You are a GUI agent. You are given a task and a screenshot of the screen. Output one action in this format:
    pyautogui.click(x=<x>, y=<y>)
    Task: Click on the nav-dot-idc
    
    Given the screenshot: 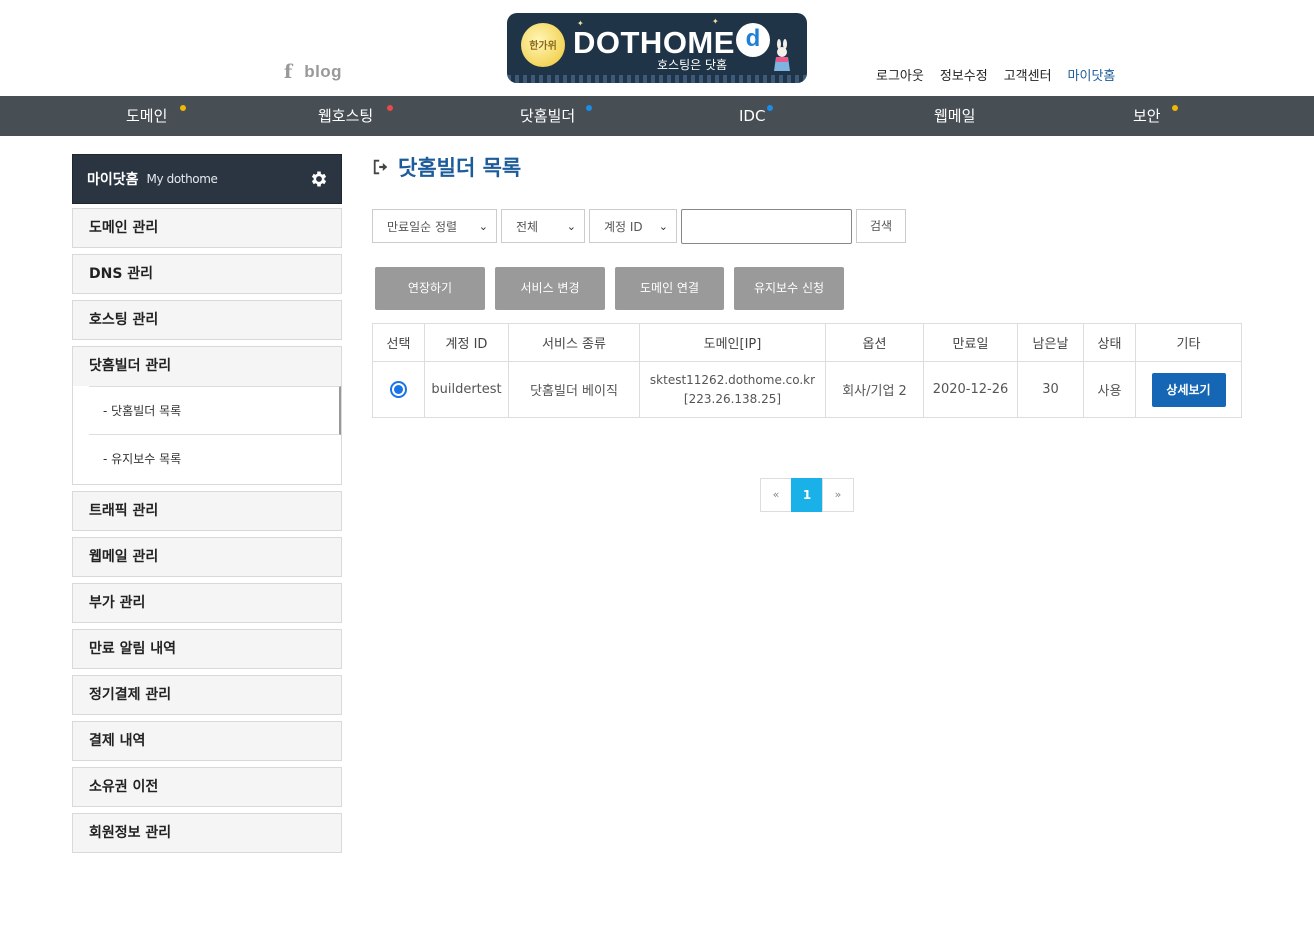 What is the action you would take?
    pyautogui.click(x=770, y=108)
    